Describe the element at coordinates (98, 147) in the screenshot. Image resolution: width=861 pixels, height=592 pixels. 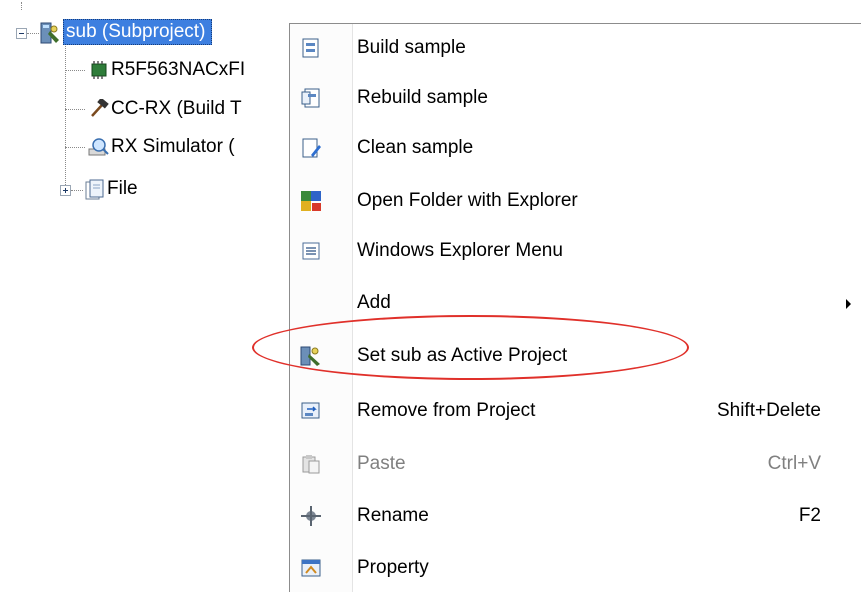
I see `debug-tool-simulator-icon` at that location.